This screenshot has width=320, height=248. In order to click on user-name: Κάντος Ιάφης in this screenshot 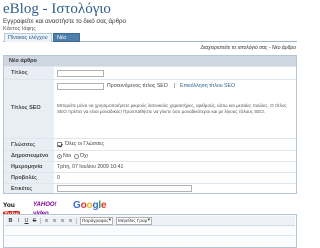, I will do `click(19, 29)`.